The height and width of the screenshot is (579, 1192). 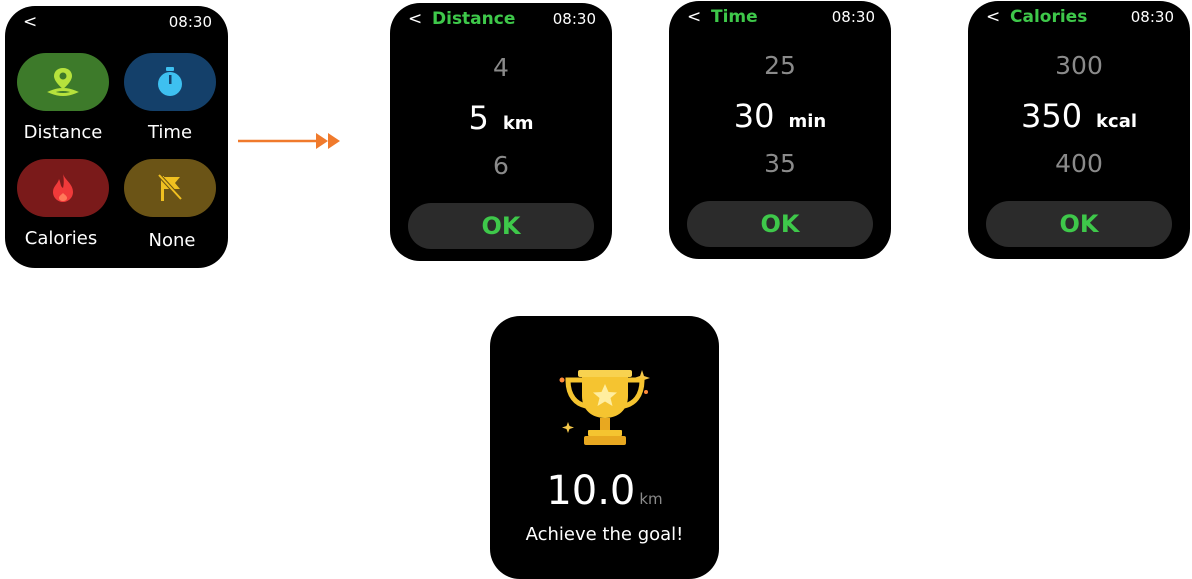 What do you see at coordinates (754, 116) in the screenshot?
I see `picker-selected-value: 30` at bounding box center [754, 116].